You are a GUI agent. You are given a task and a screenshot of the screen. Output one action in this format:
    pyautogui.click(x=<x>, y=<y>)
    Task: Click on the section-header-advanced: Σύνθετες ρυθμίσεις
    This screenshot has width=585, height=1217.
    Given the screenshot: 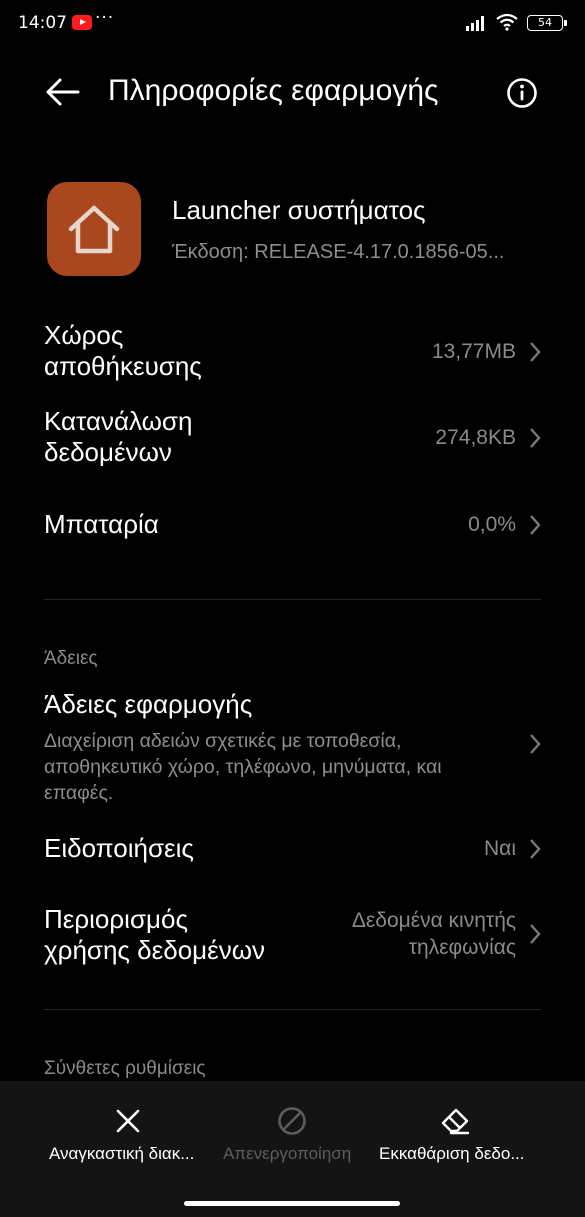 What is the action you would take?
    pyautogui.click(x=125, y=1068)
    